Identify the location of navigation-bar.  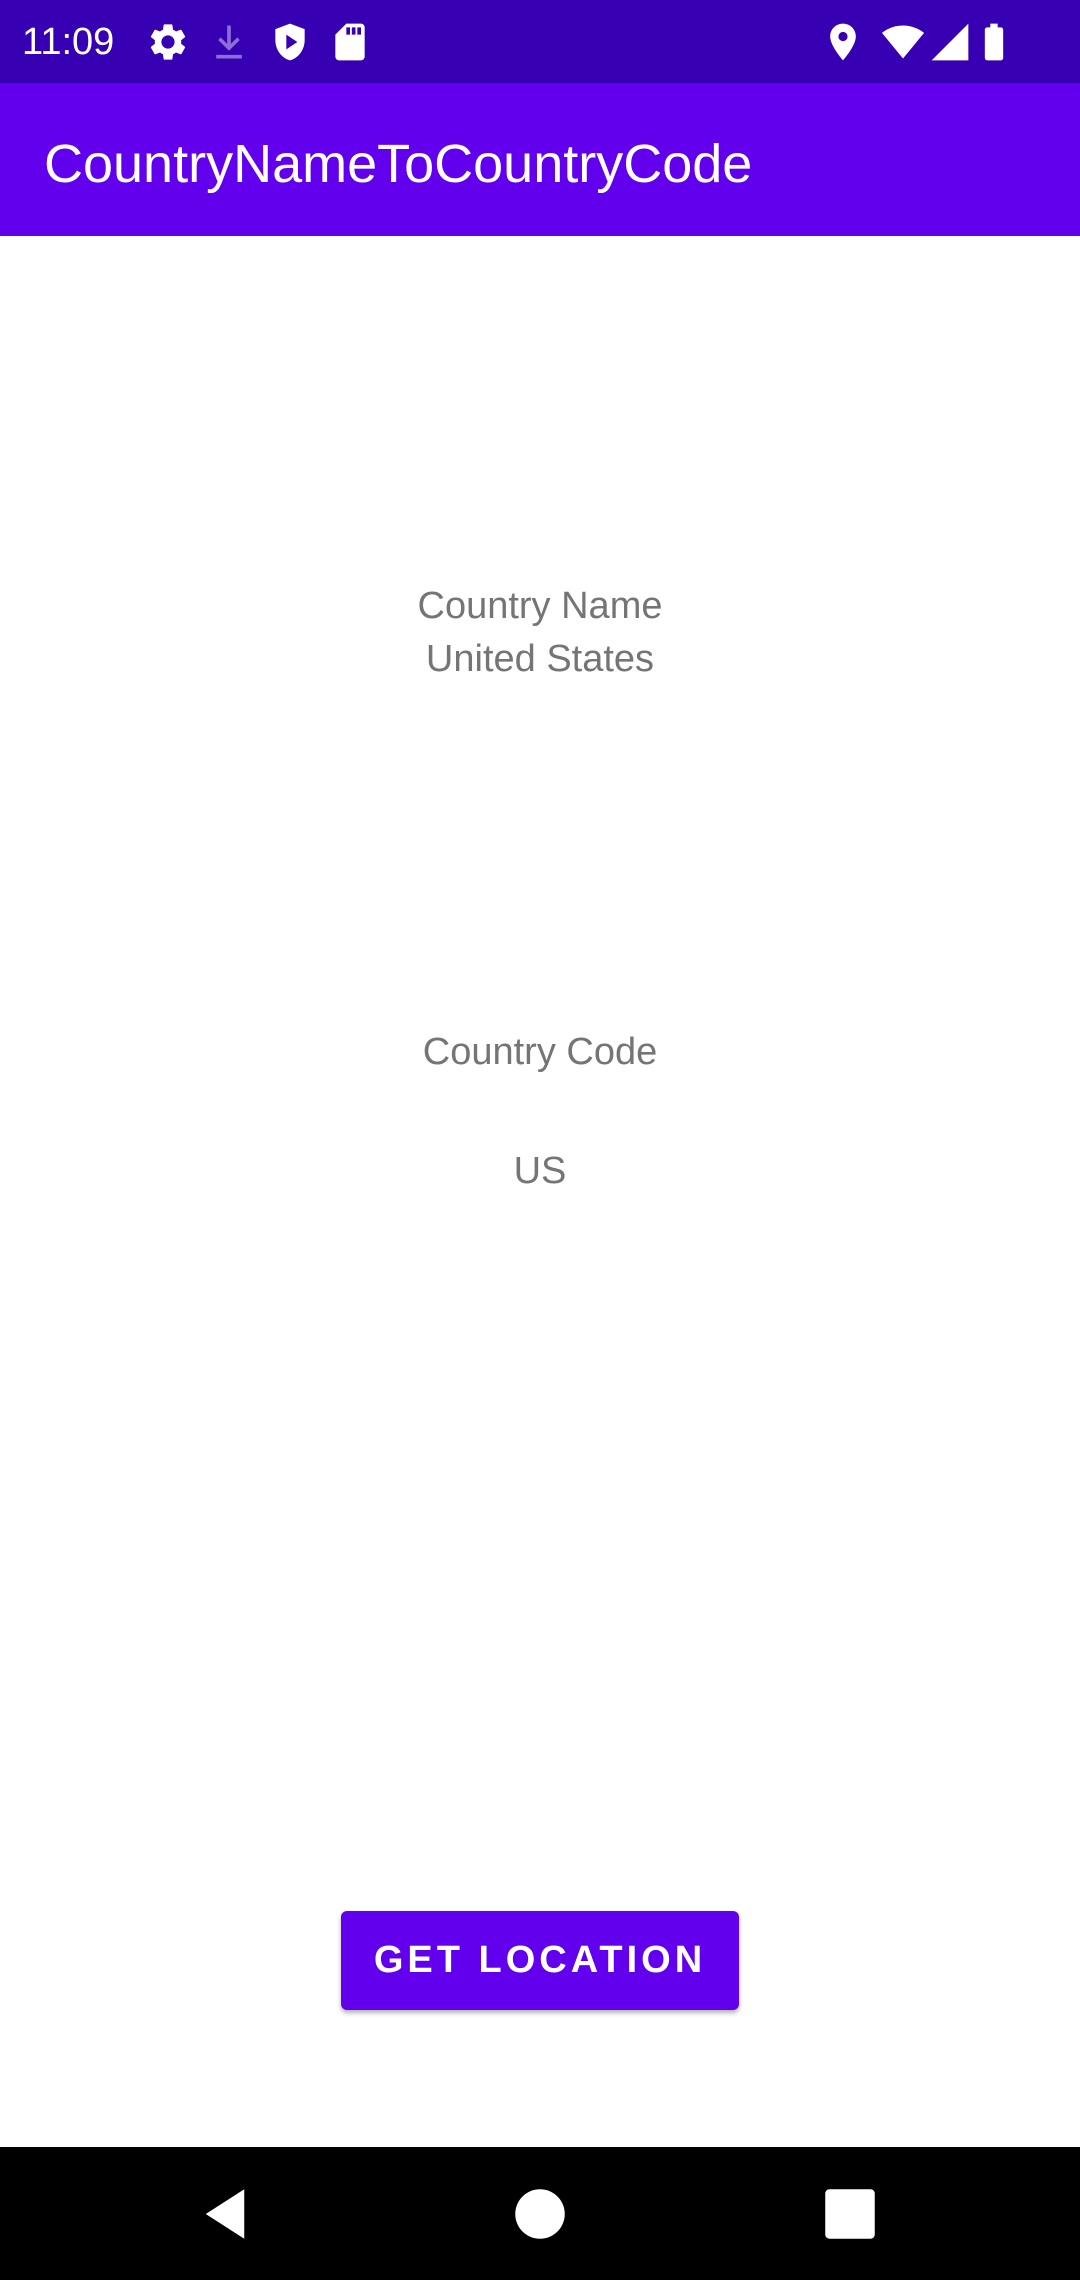
(540, 2213).